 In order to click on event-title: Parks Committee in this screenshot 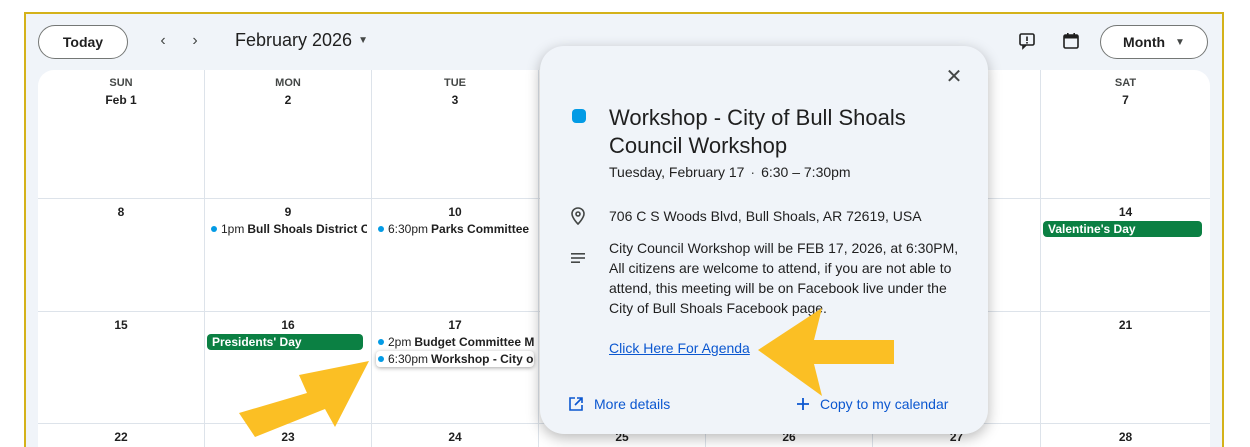, I will do `click(480, 229)`.